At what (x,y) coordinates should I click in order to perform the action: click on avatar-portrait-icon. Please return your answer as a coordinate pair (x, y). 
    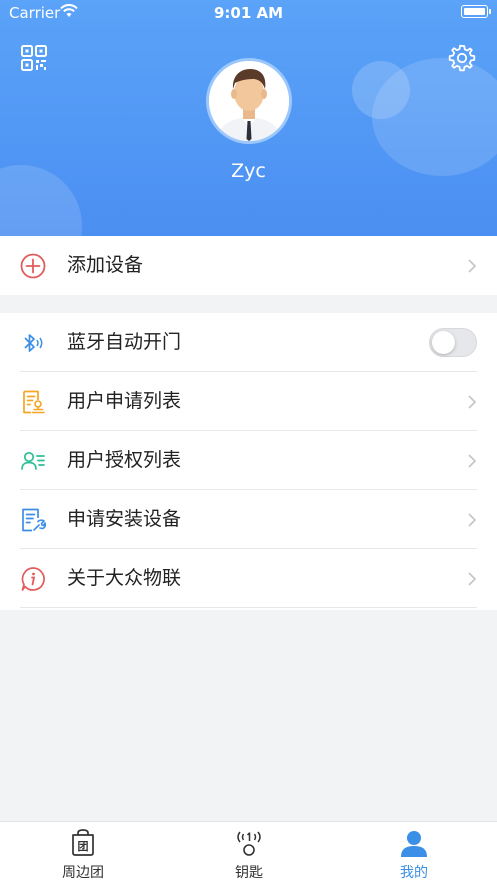
    Looking at the image, I should click on (249, 101).